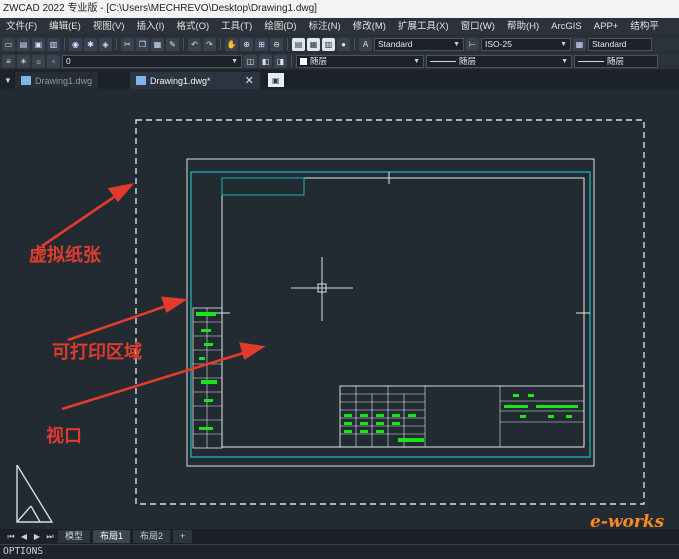 Image resolution: width=679 pixels, height=559 pixels. I want to click on lineweight-value: 随层, so click(601, 61).